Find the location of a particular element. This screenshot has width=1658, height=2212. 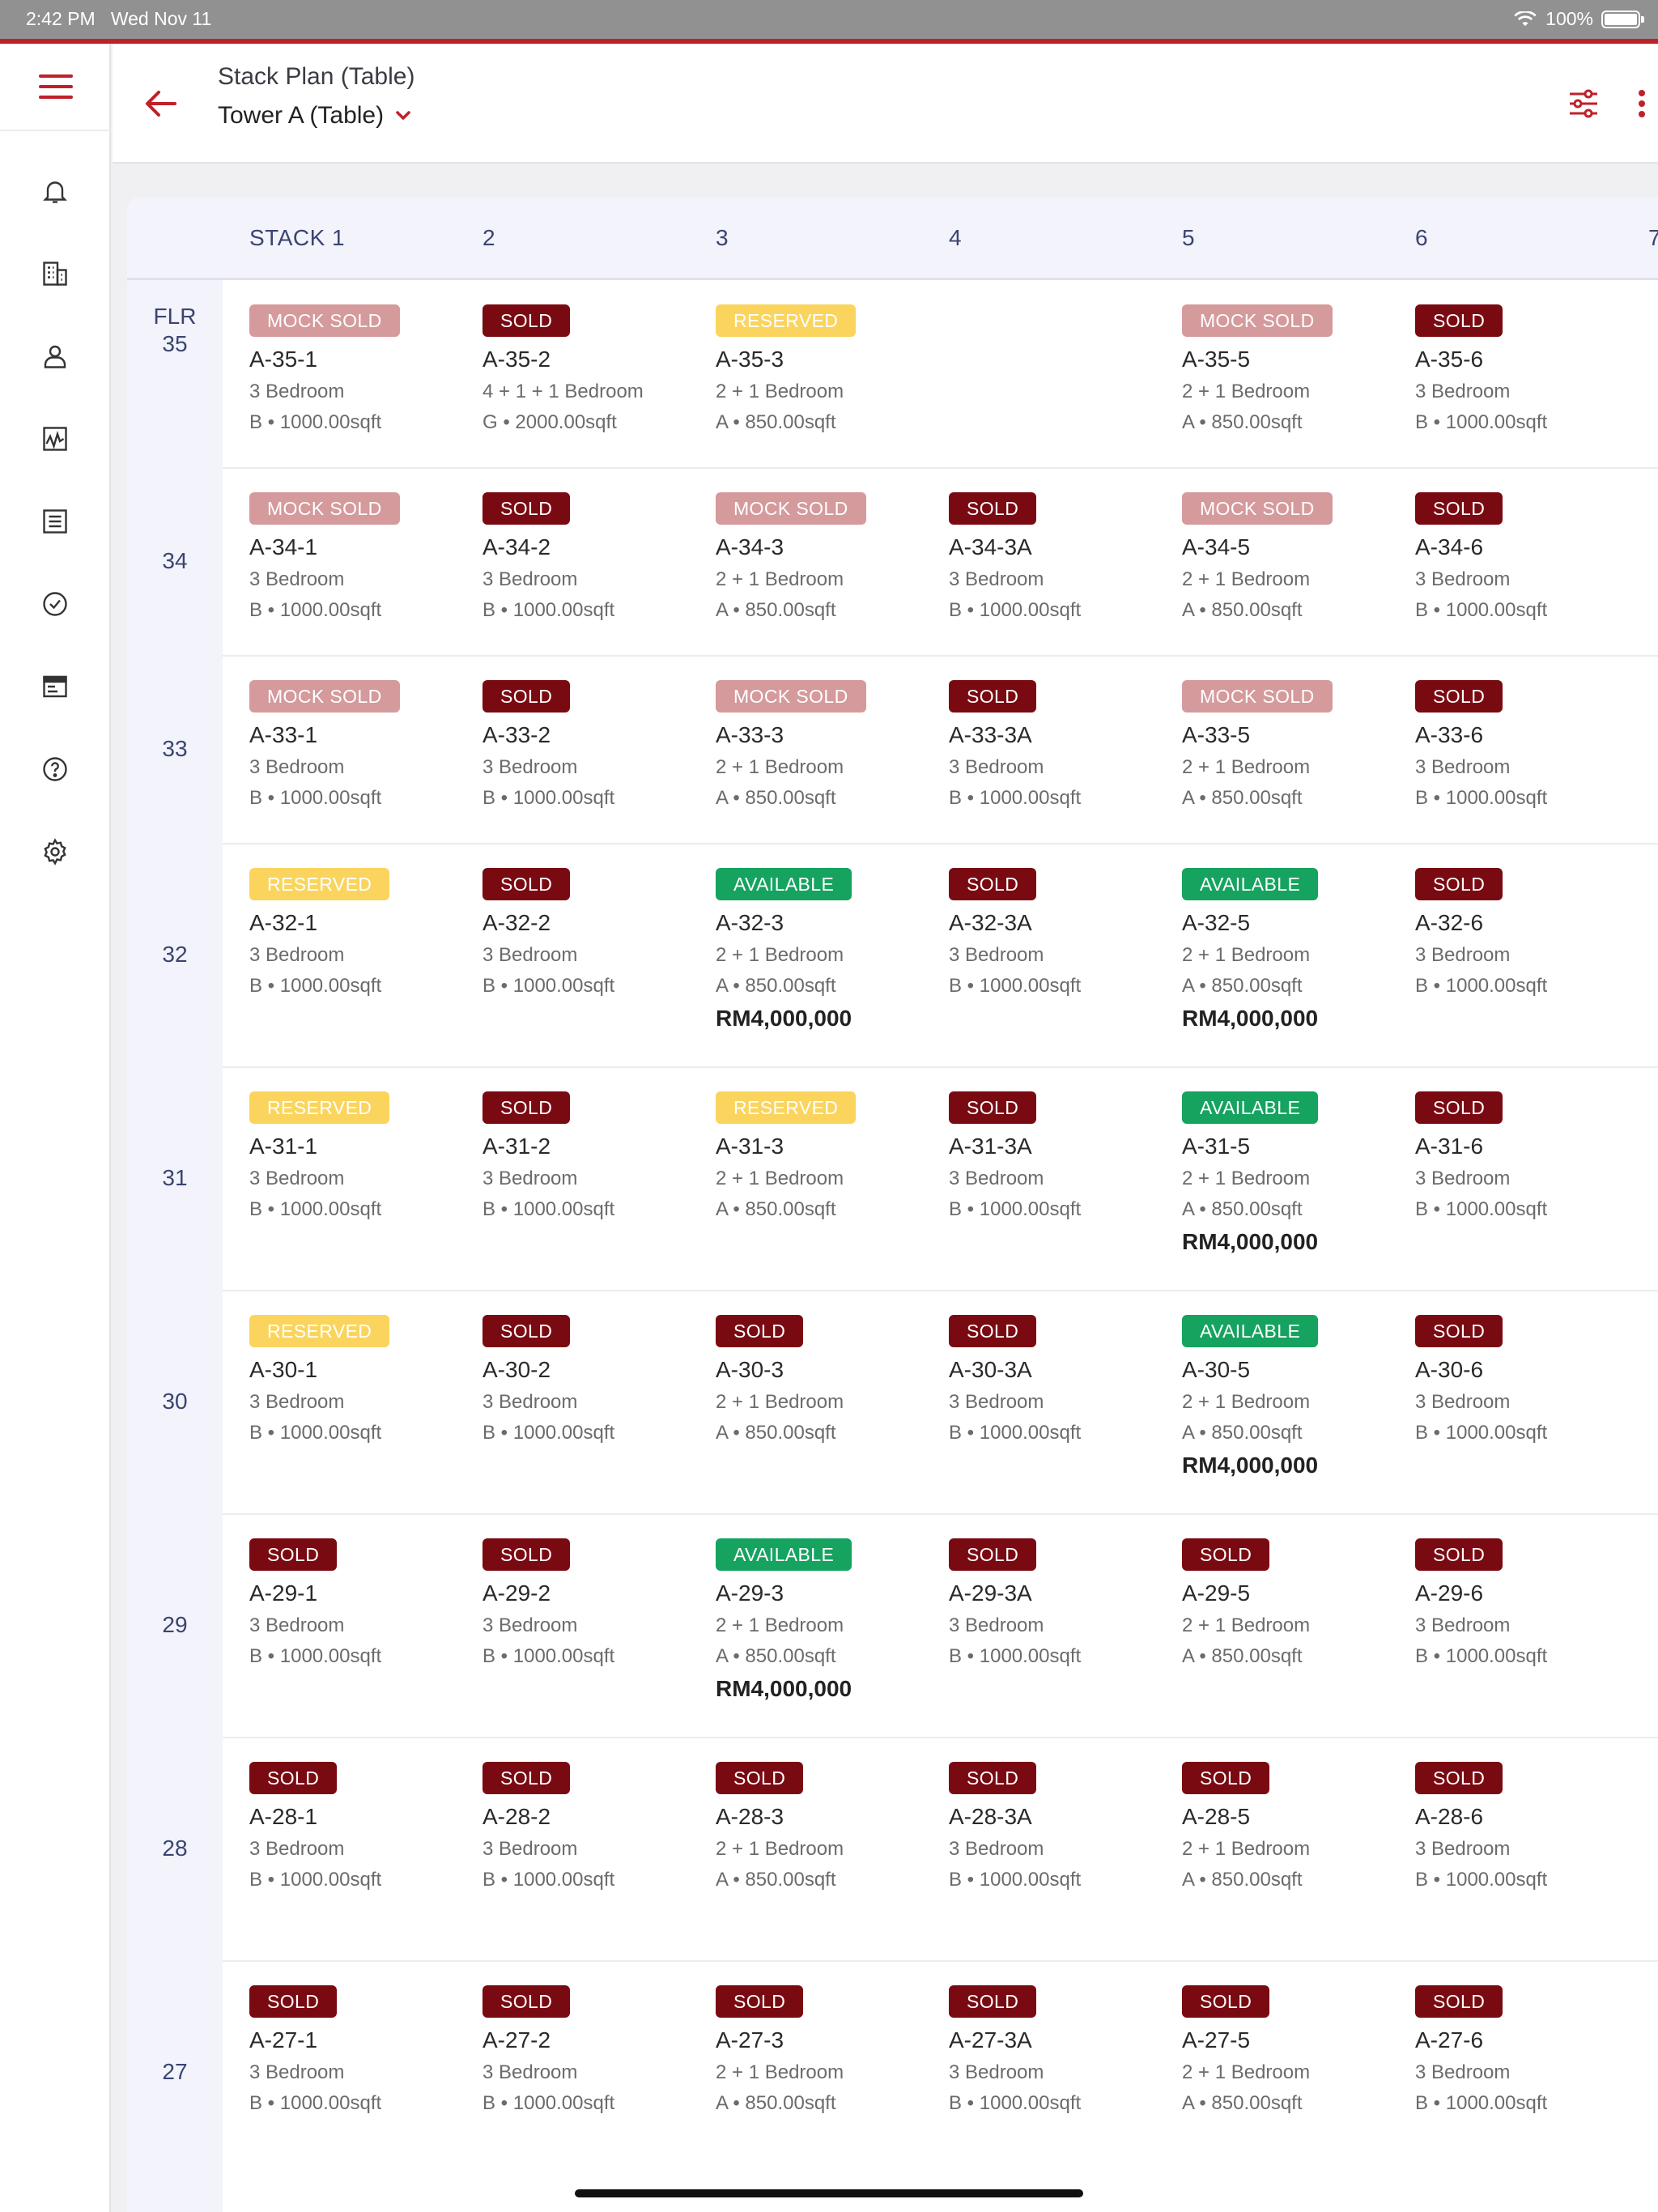

unit-cell: SOLD A-30-3A 3 Bedroom B • 1000.00sqft is located at coordinates (1066, 1380).